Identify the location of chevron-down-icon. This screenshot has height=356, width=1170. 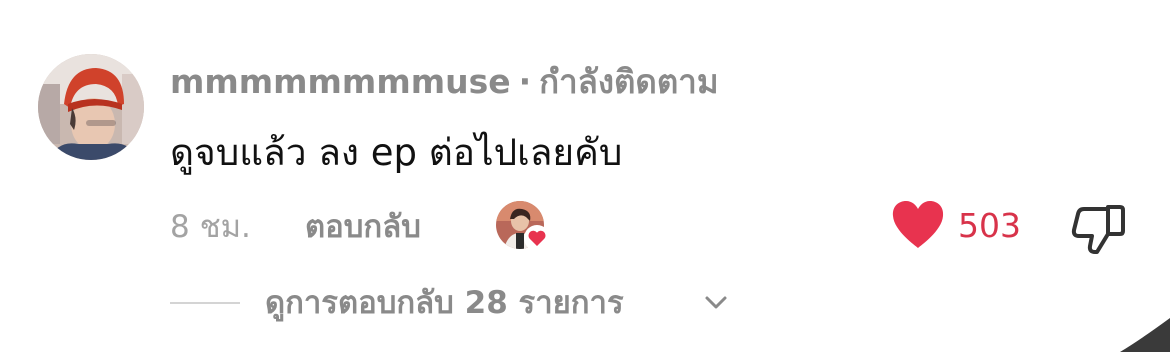
(716, 303).